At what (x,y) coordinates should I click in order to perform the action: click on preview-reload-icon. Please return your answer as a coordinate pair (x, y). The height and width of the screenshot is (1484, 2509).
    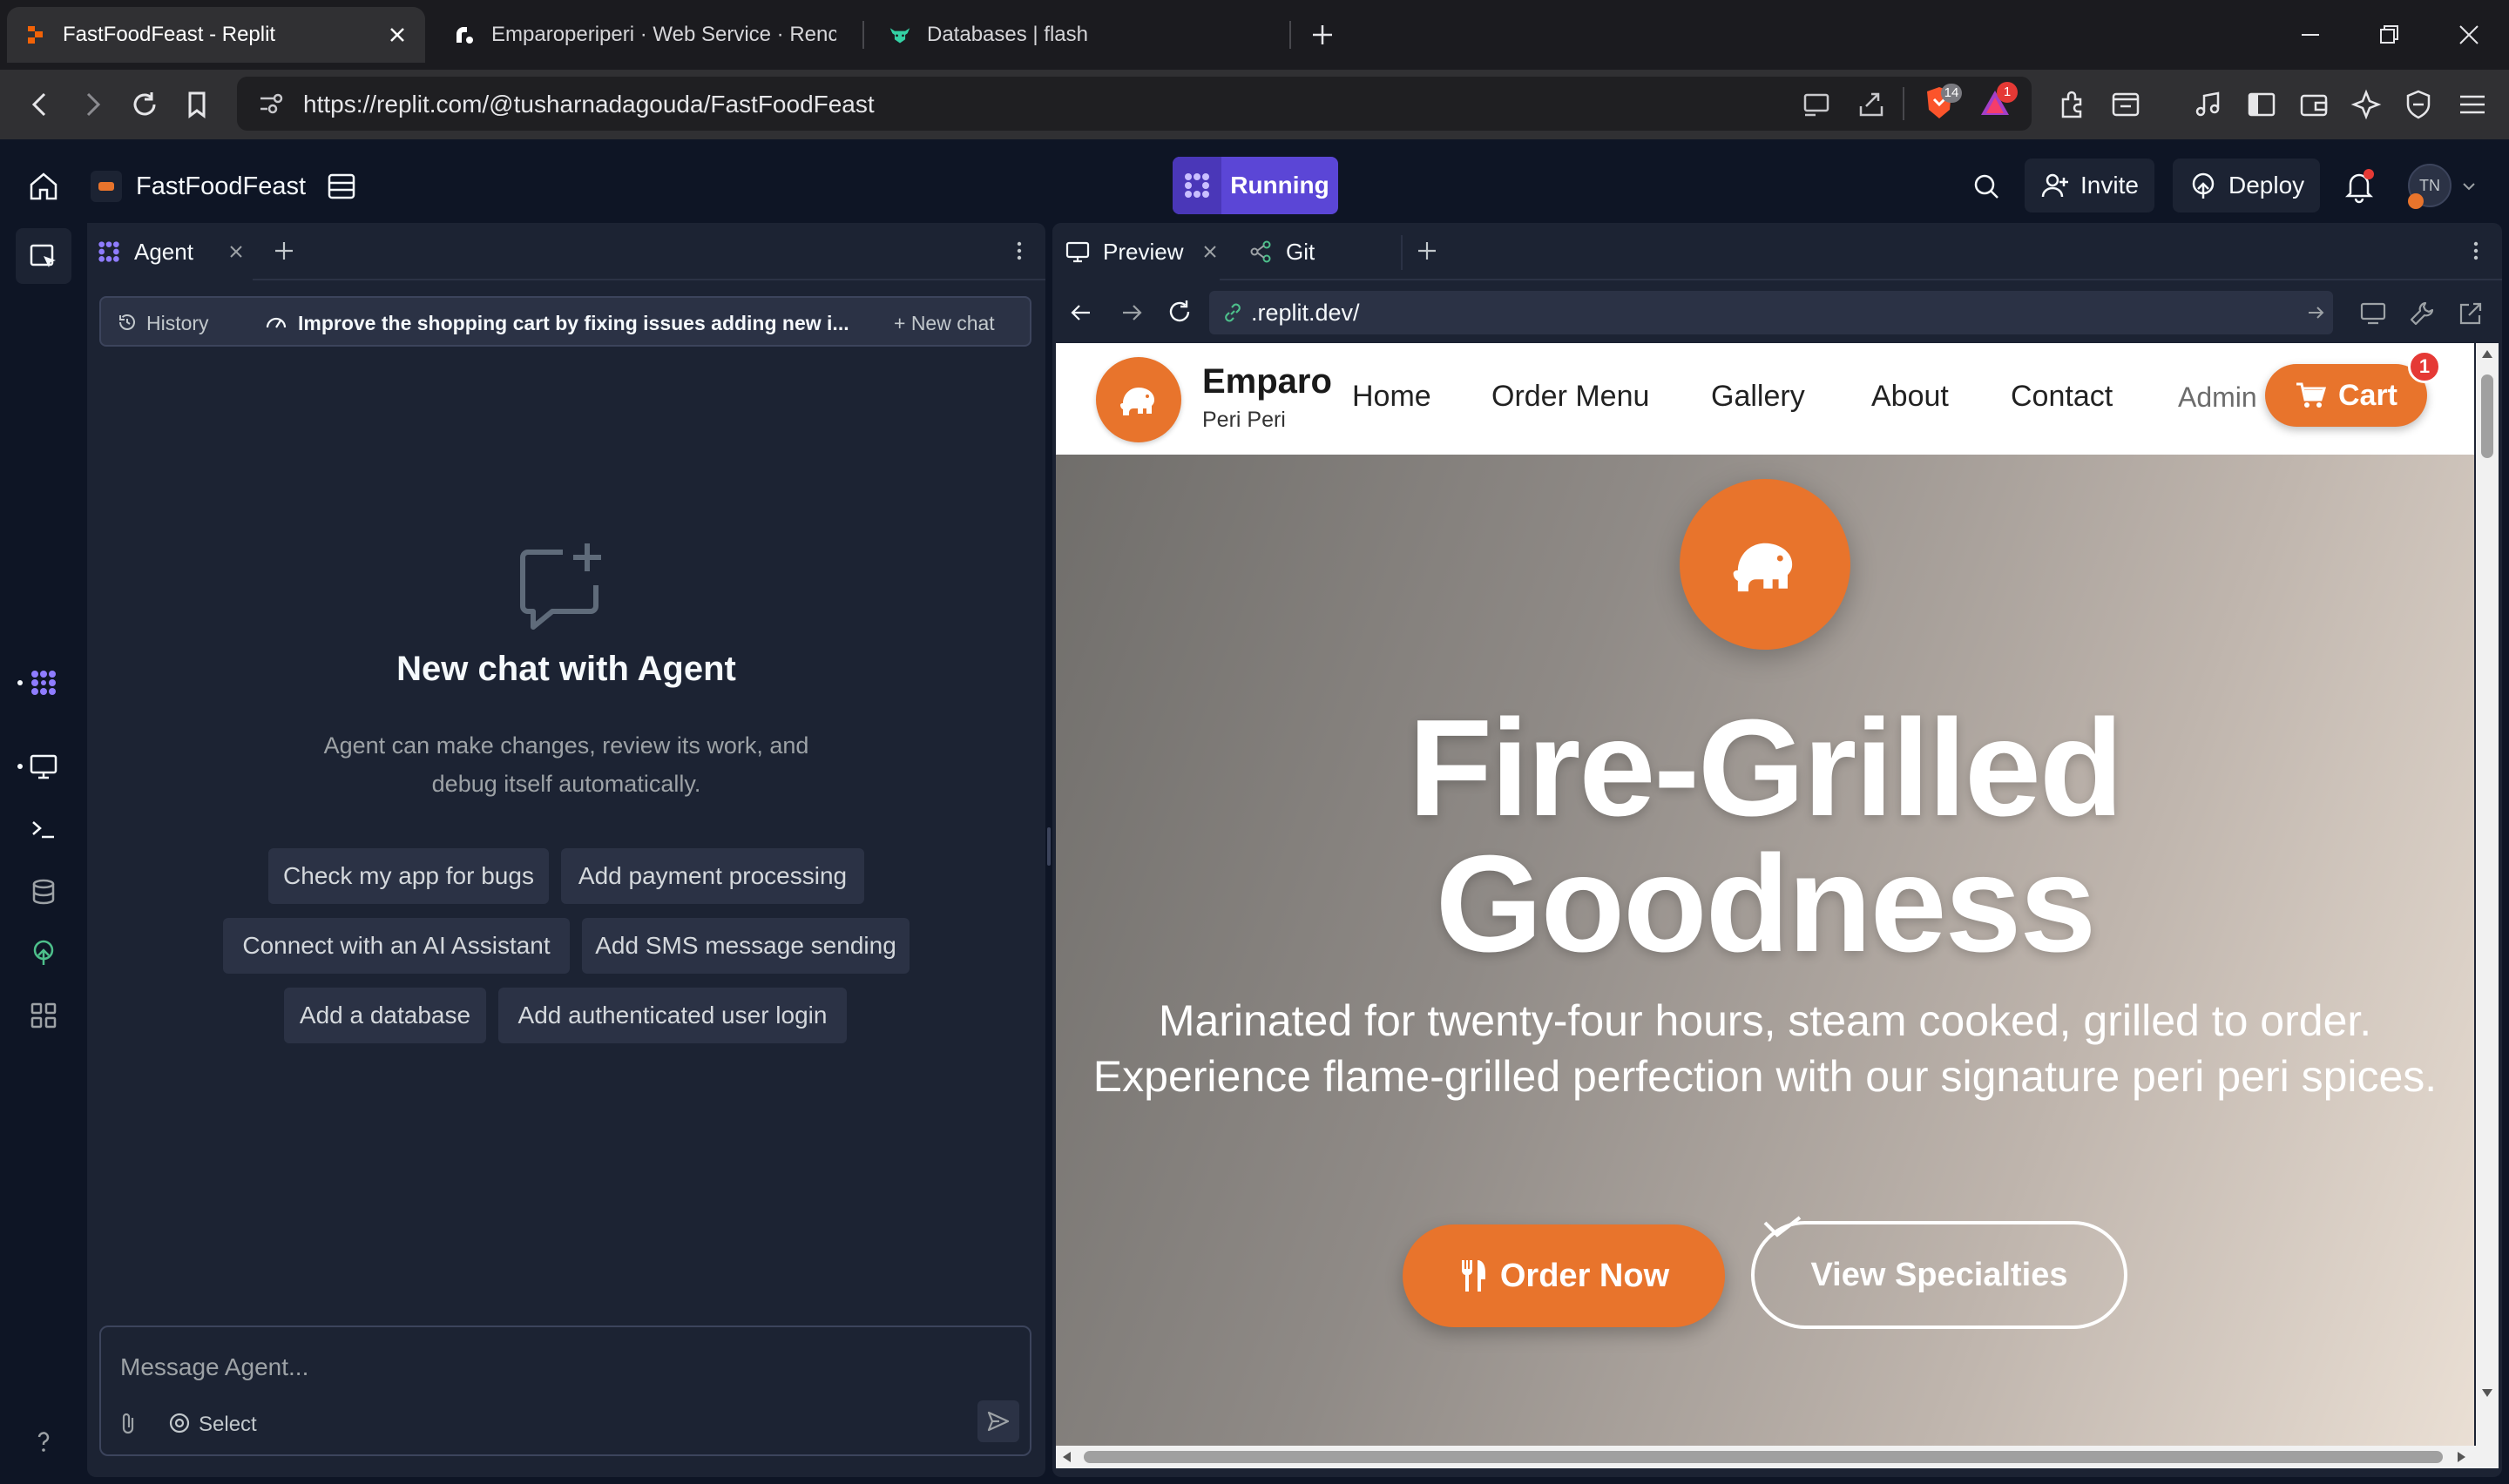
    Looking at the image, I should click on (1180, 312).